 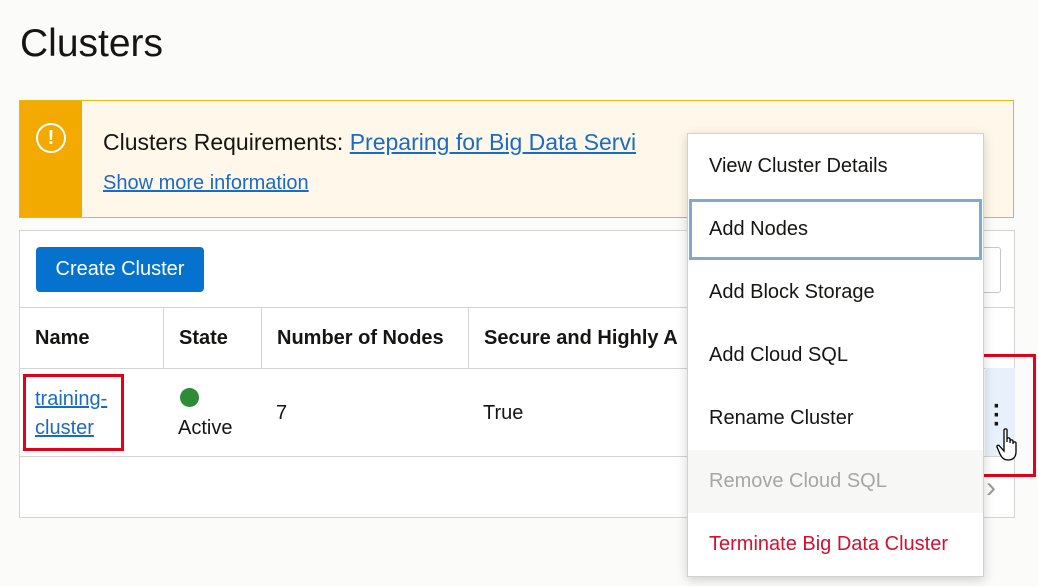 I want to click on nodes-value: 7, so click(x=282, y=413).